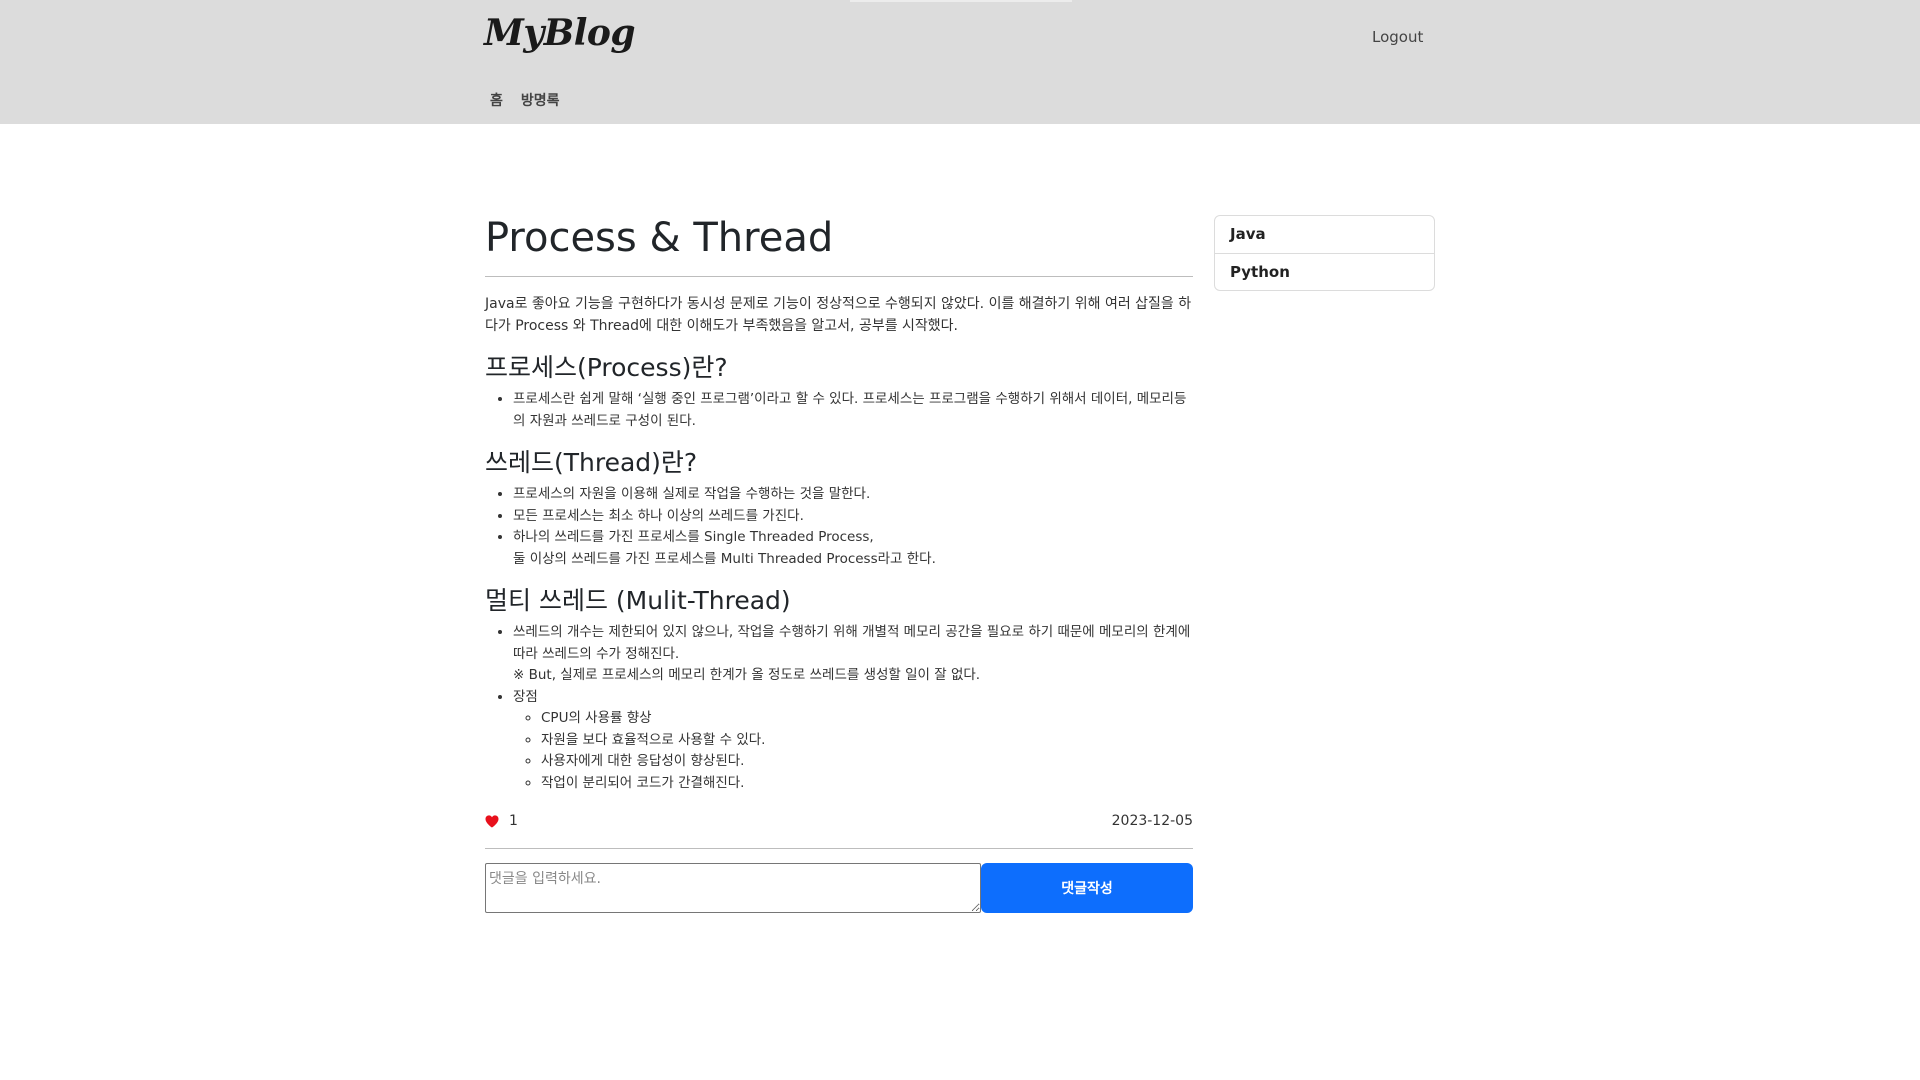 Image resolution: width=1920 pixels, height=1080 pixels. I want to click on post-title: Process & Thread, so click(839, 244).